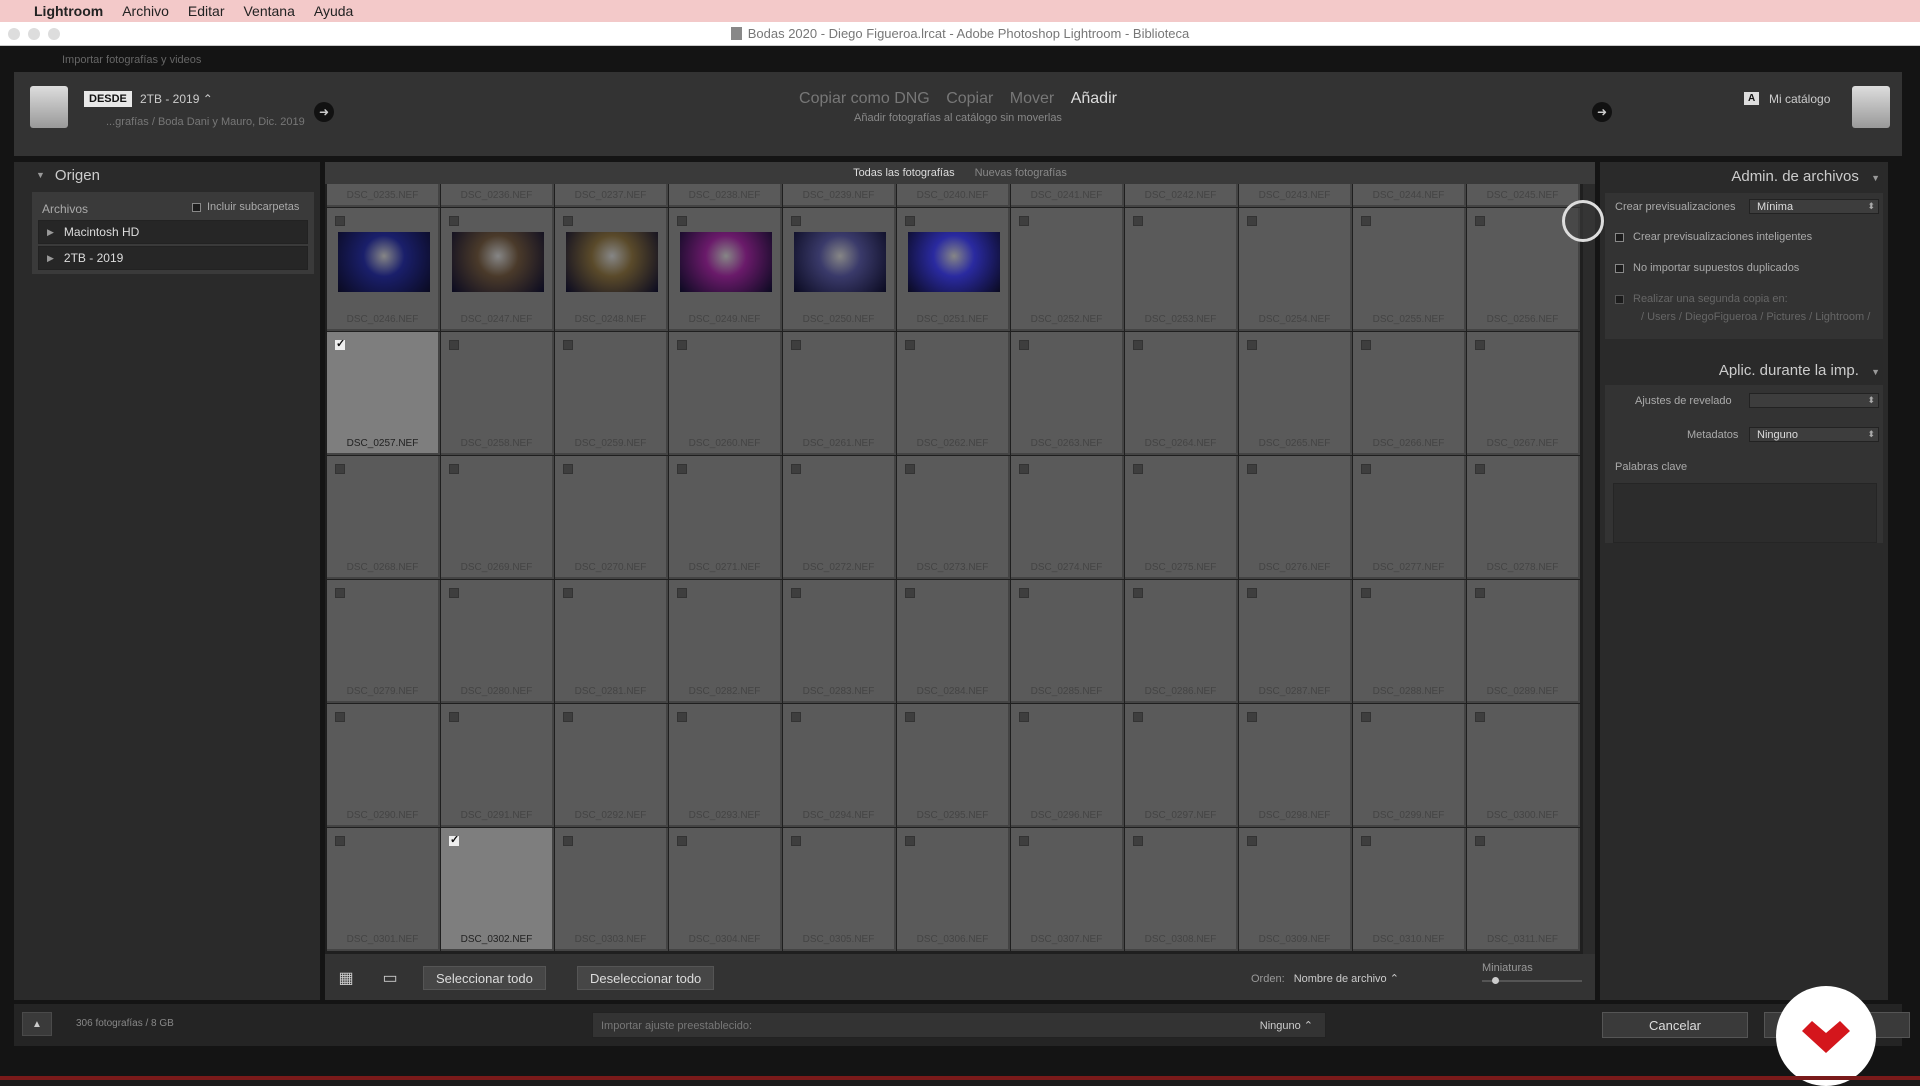  What do you see at coordinates (839, 517) in the screenshot?
I see `photo-cell: DSC_0272.NEF` at bounding box center [839, 517].